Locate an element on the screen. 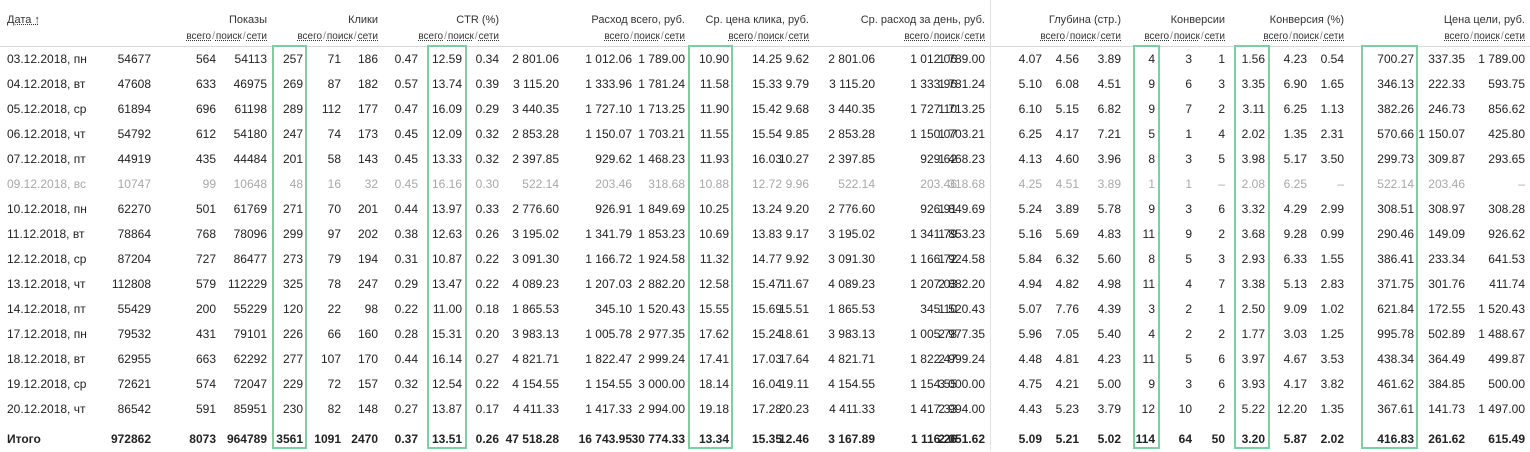  cell: 11.90 is located at coordinates (714, 109).